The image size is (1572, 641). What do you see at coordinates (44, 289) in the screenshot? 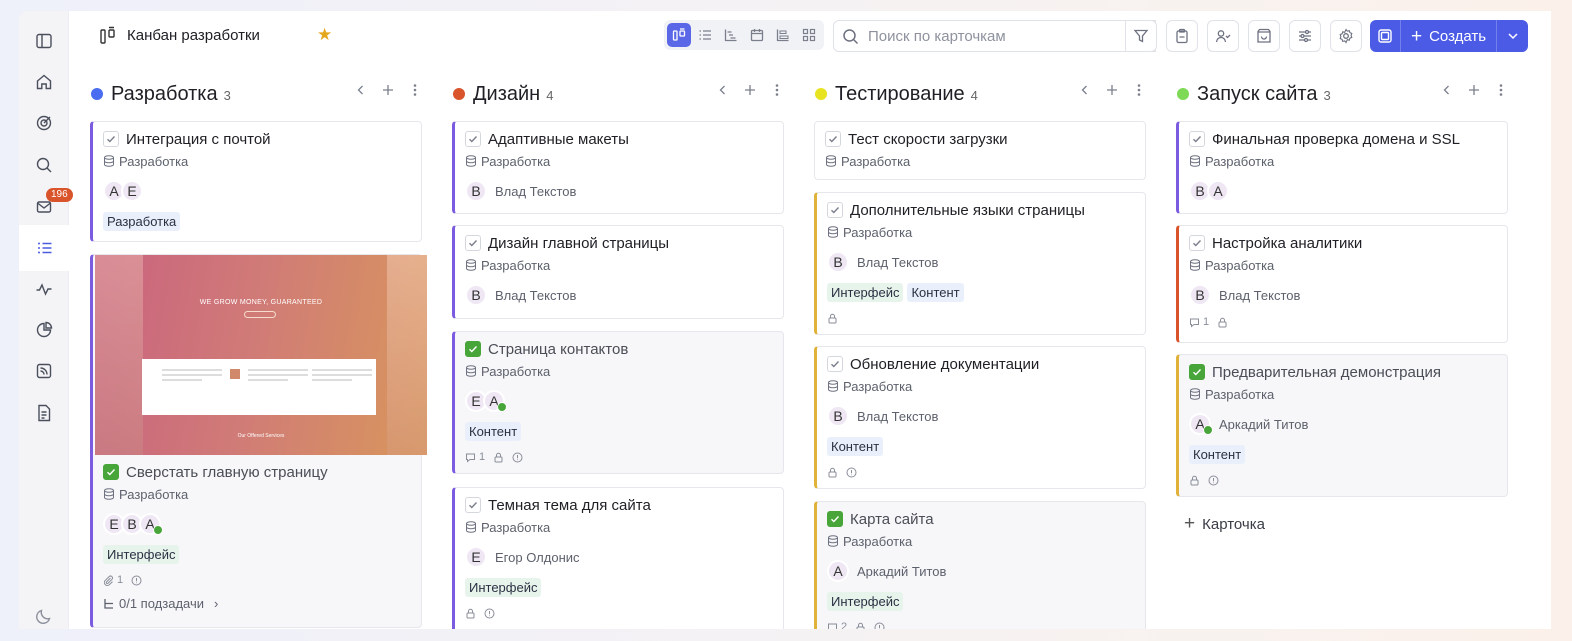
I see `activity-icon` at bounding box center [44, 289].